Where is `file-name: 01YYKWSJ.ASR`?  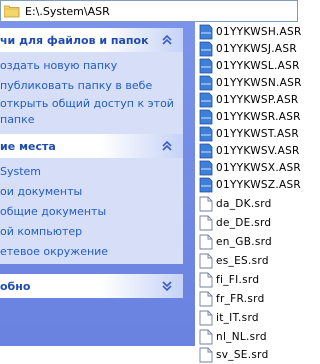 file-name: 01YYKWSJ.ASR is located at coordinates (256, 49).